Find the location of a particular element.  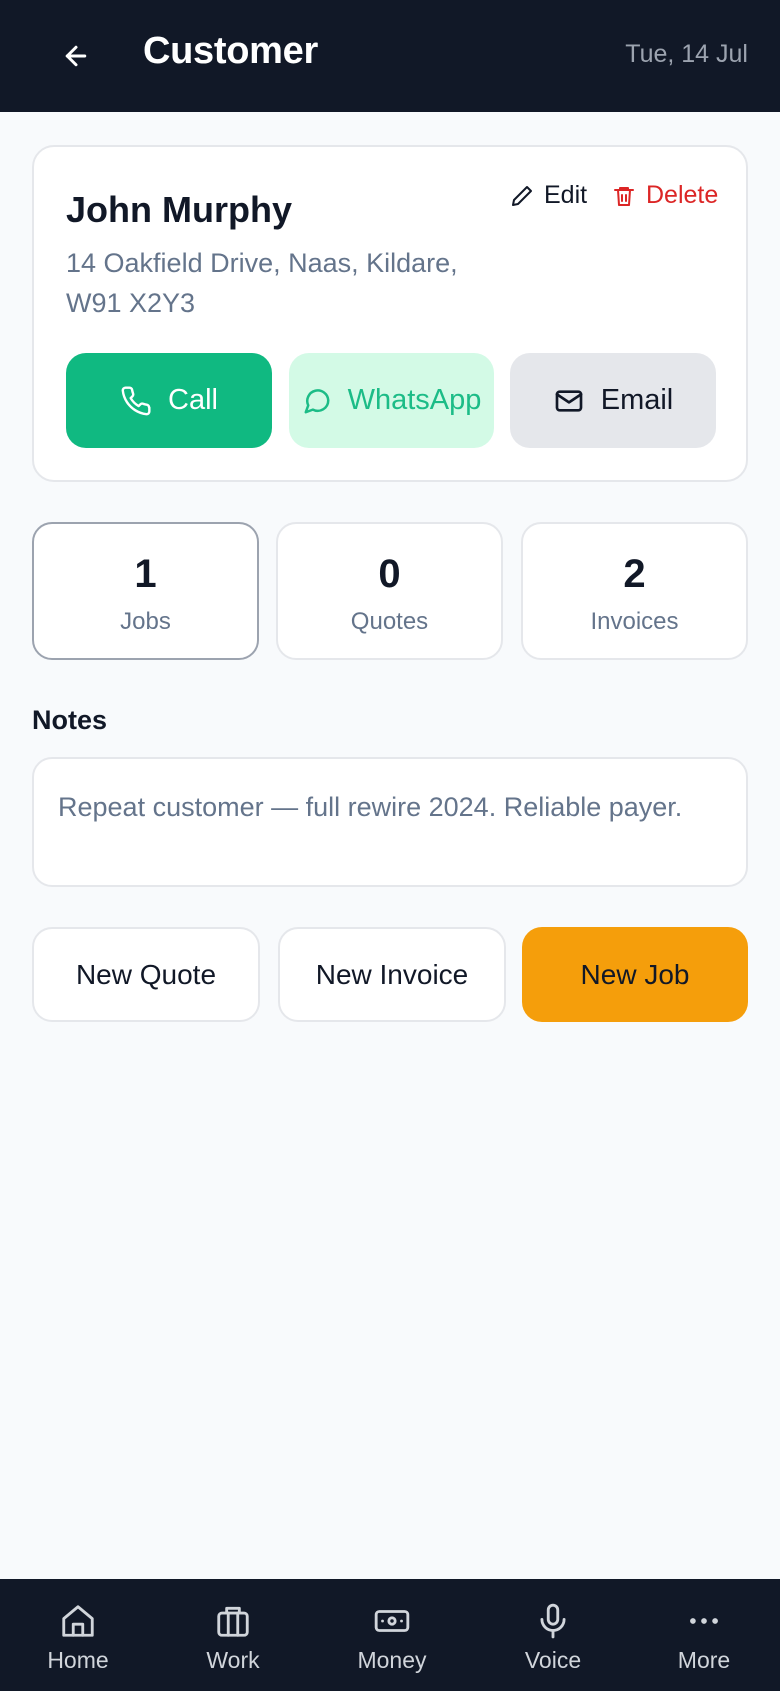

mail-icon is located at coordinates (569, 400).